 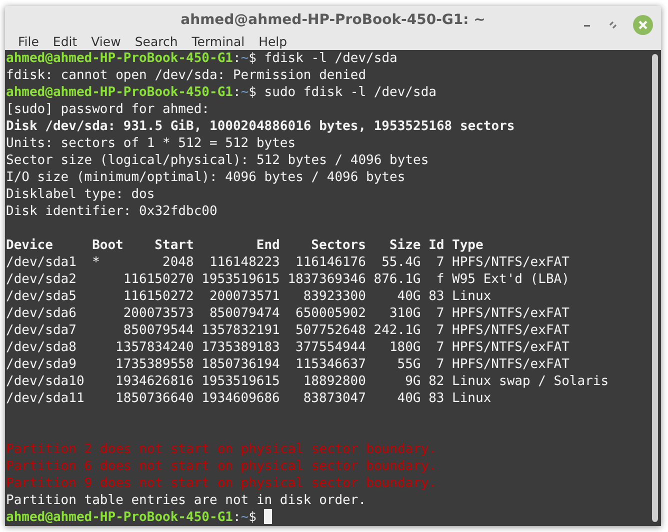 I want to click on table-cell-text: /dev/sda9, so click(x=42, y=364).